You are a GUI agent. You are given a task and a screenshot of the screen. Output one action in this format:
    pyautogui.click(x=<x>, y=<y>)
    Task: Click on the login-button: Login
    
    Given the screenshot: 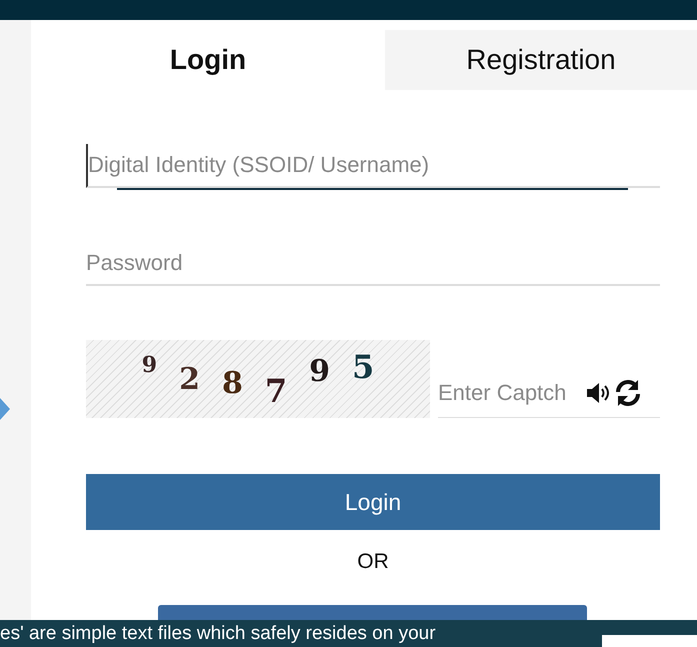 What is the action you would take?
    pyautogui.click(x=373, y=502)
    